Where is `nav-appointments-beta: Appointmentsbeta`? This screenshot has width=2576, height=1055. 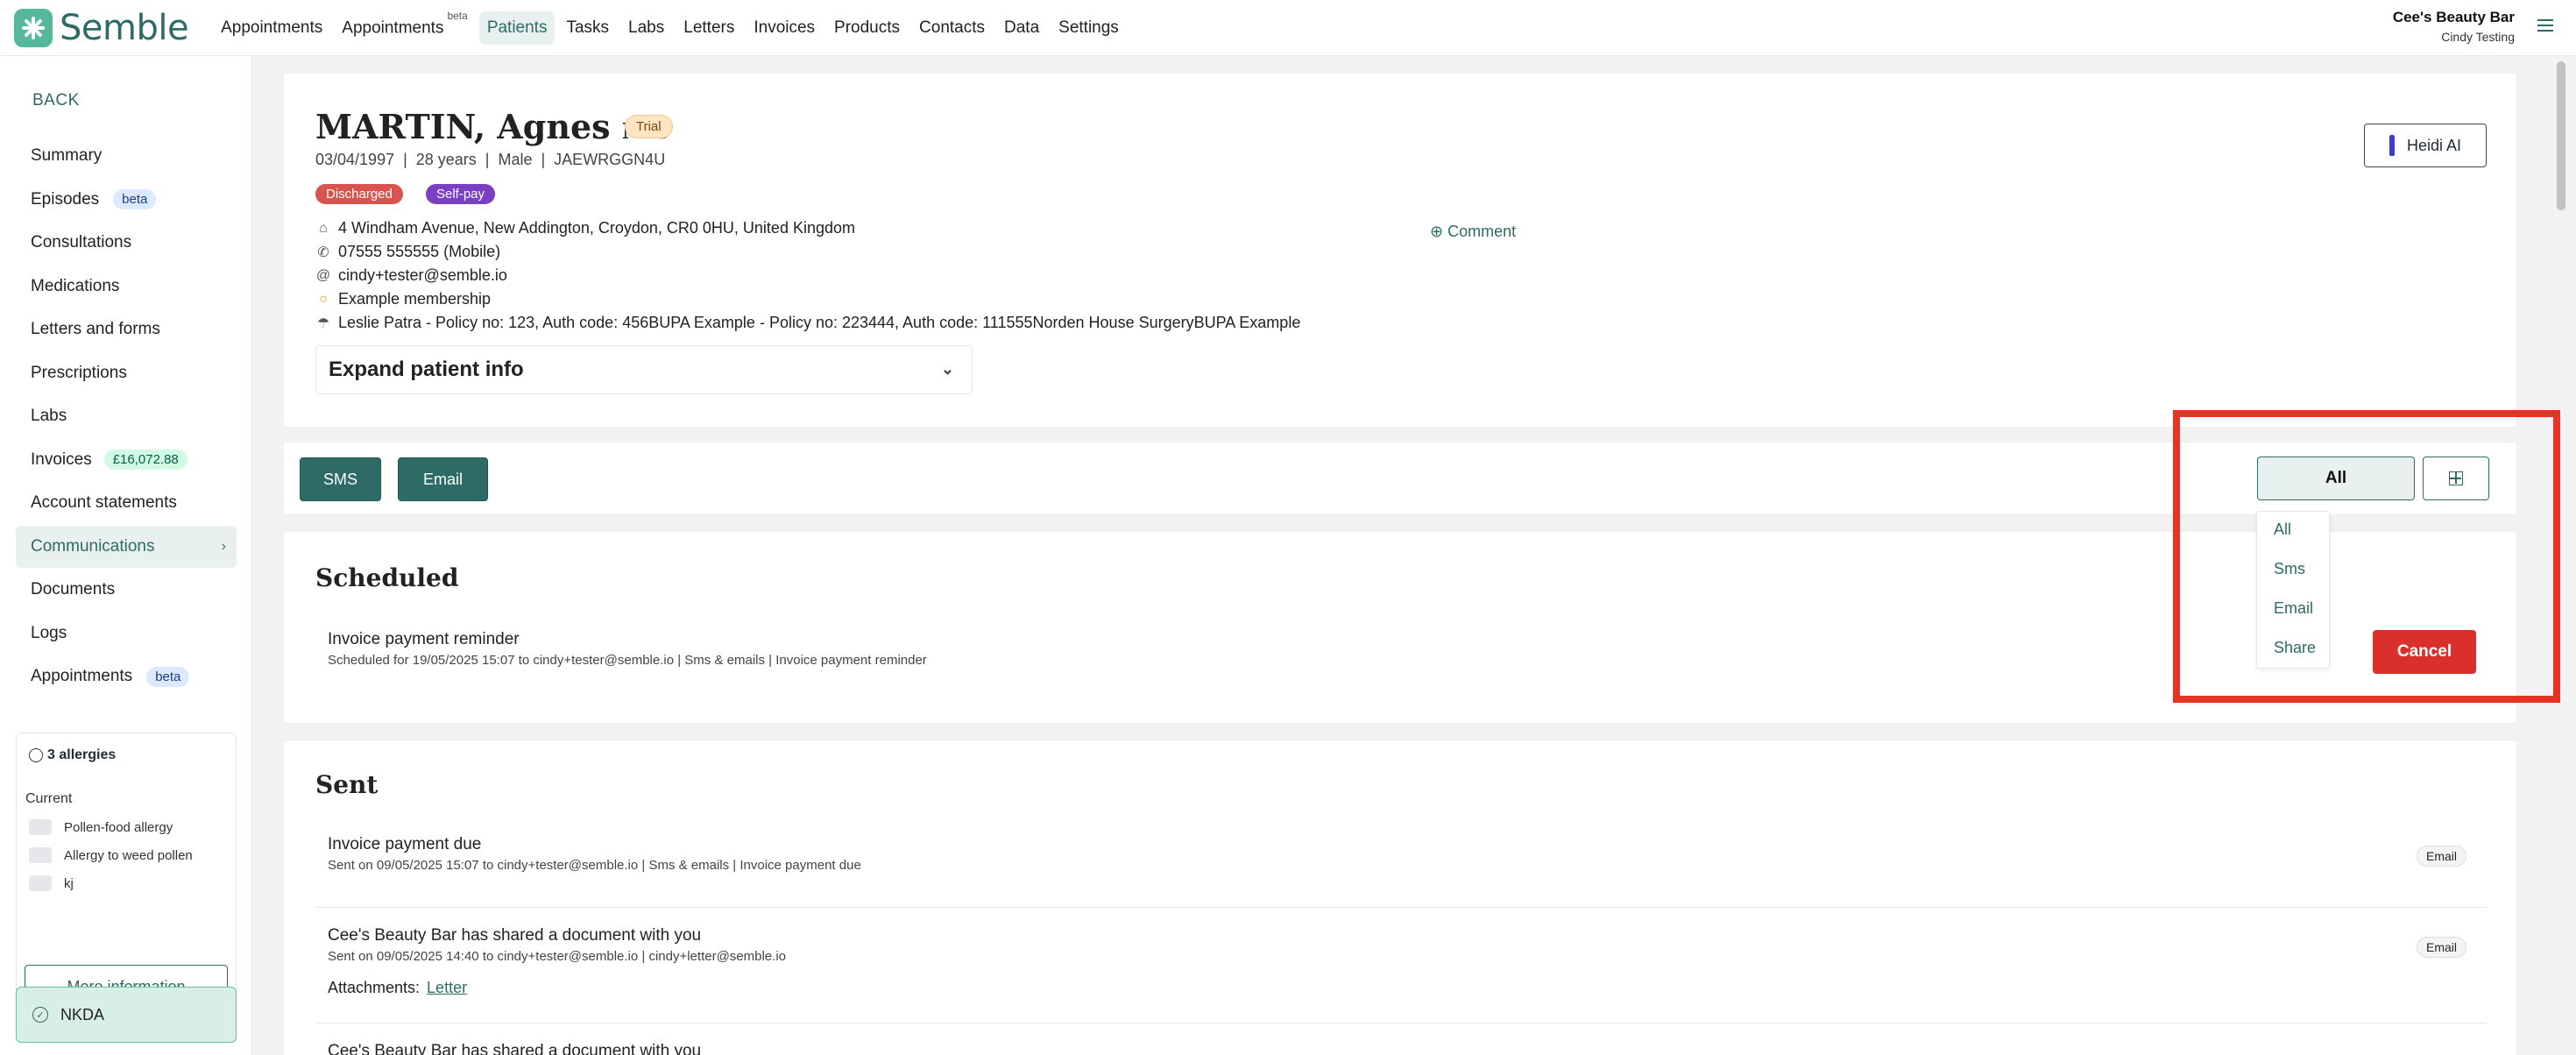 nav-appointments-beta: Appointmentsbeta is located at coordinates (405, 28).